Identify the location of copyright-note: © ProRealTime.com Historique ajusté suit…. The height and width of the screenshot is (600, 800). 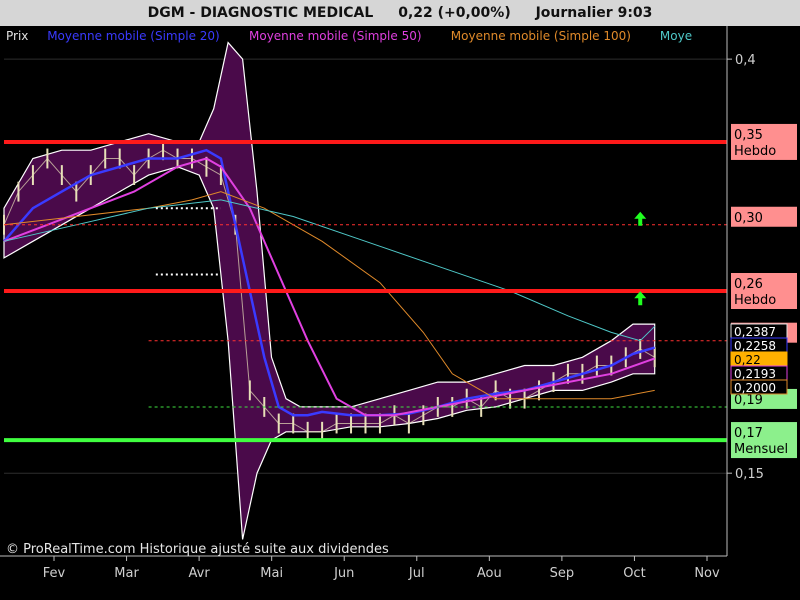
(197, 549).